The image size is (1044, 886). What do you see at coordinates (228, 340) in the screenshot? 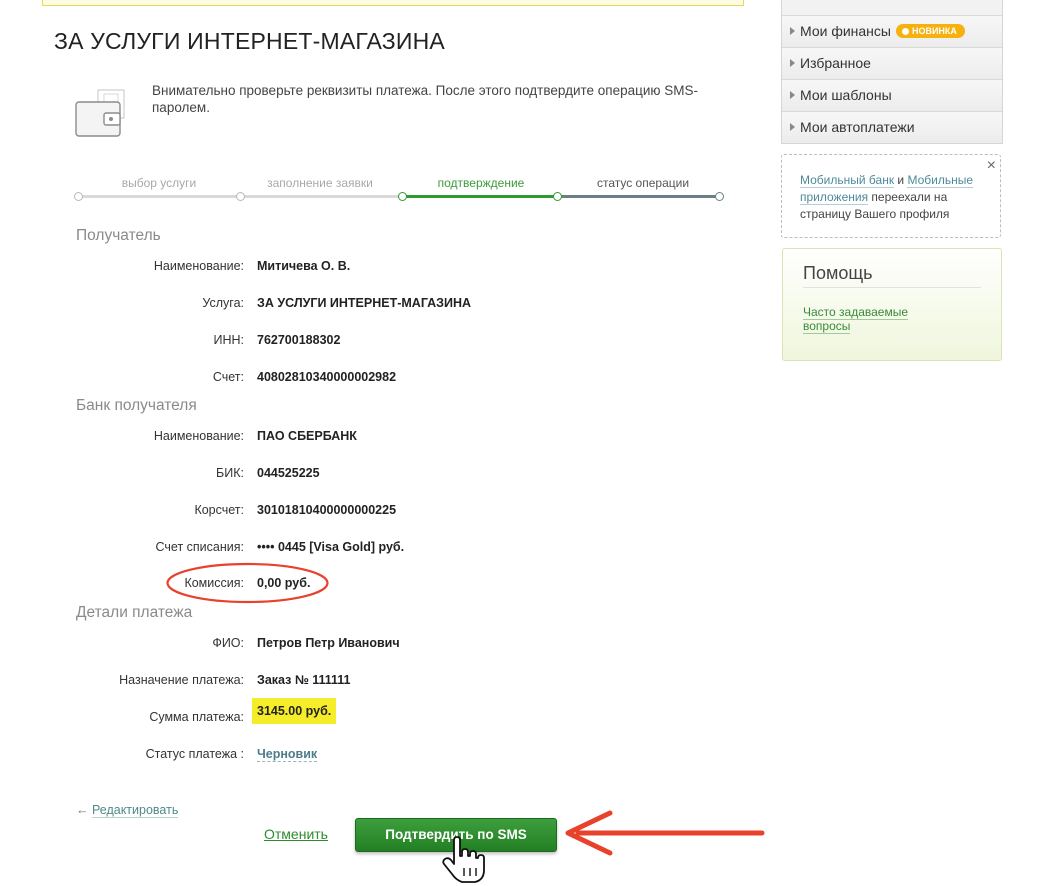
I see `field-label: ИНН:` at bounding box center [228, 340].